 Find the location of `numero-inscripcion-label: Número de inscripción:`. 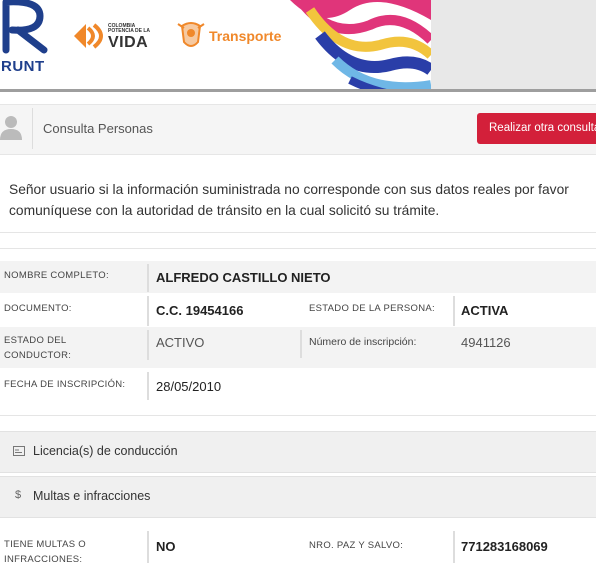

numero-inscripcion-label: Número de inscripción: is located at coordinates (363, 342).